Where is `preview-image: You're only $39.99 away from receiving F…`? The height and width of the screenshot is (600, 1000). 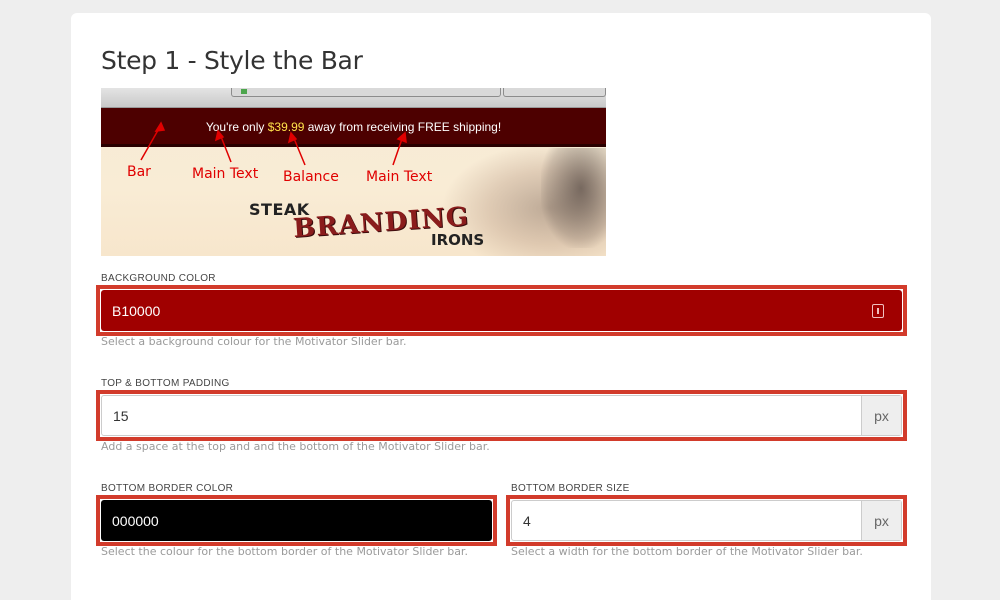 preview-image: You're only $39.99 away from receiving F… is located at coordinates (353, 172).